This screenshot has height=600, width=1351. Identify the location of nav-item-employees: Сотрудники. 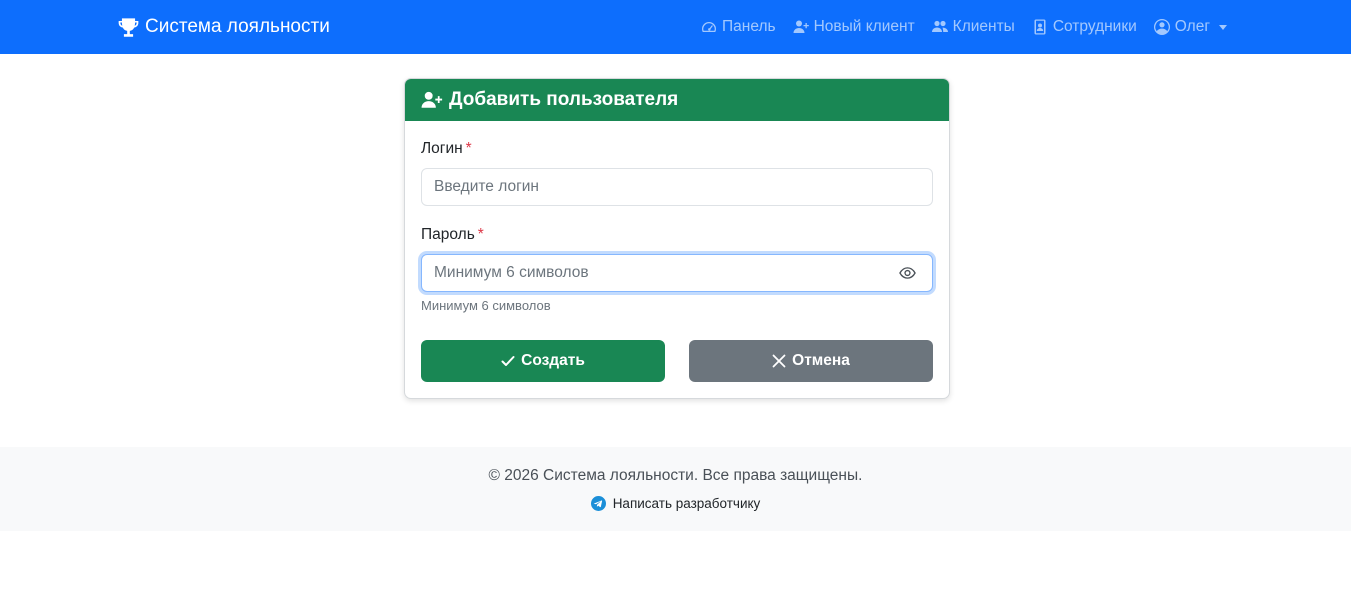
(1084, 27).